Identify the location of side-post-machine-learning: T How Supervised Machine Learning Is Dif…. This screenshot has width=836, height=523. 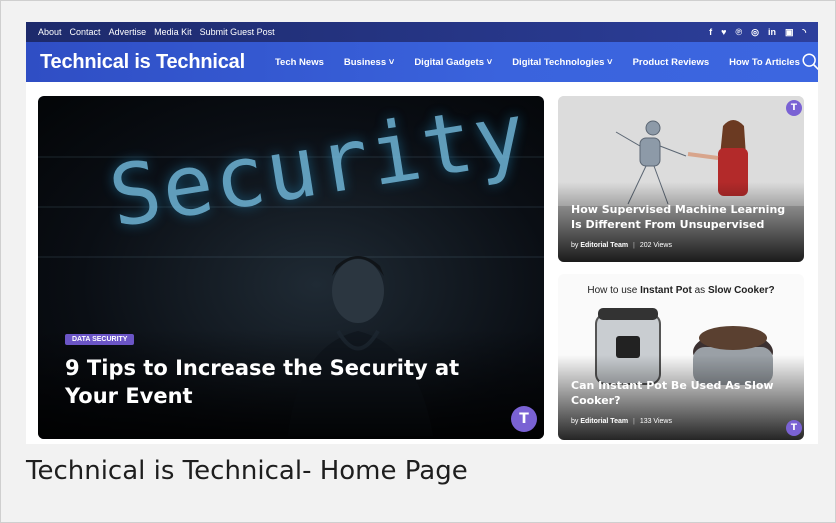
(681, 179).